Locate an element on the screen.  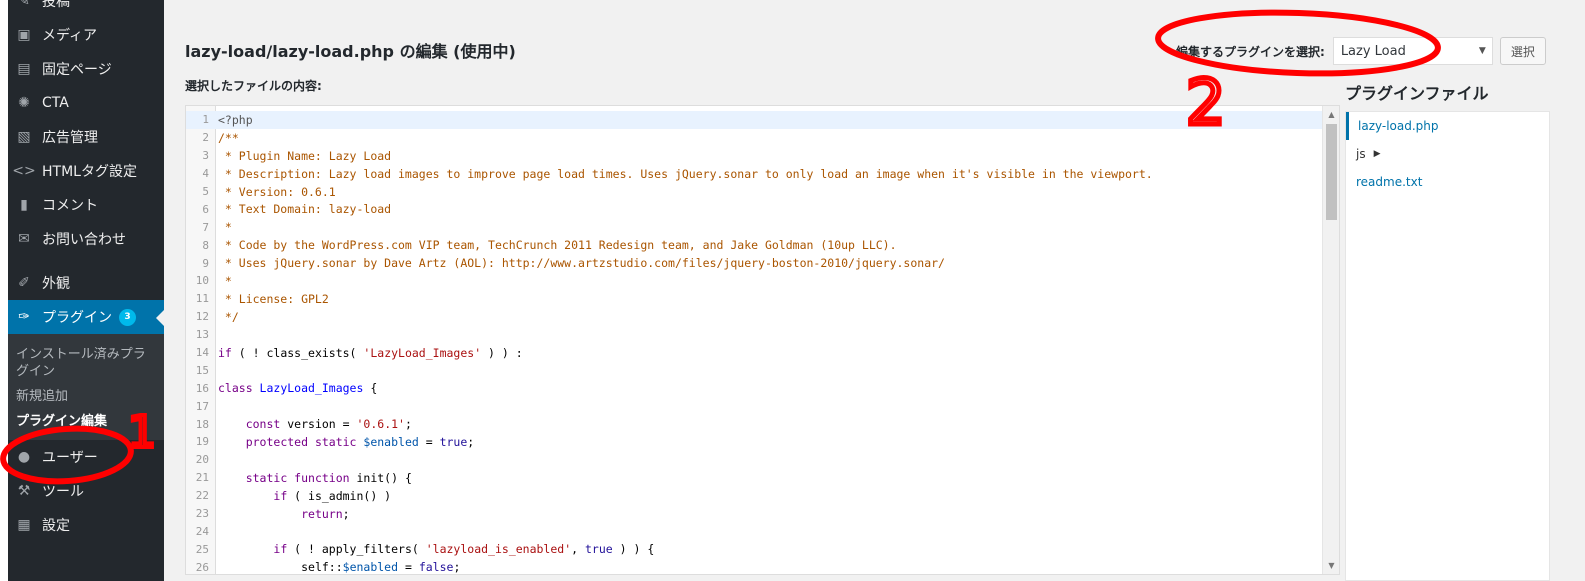
code-line: 23 return; is located at coordinates (272, 513).